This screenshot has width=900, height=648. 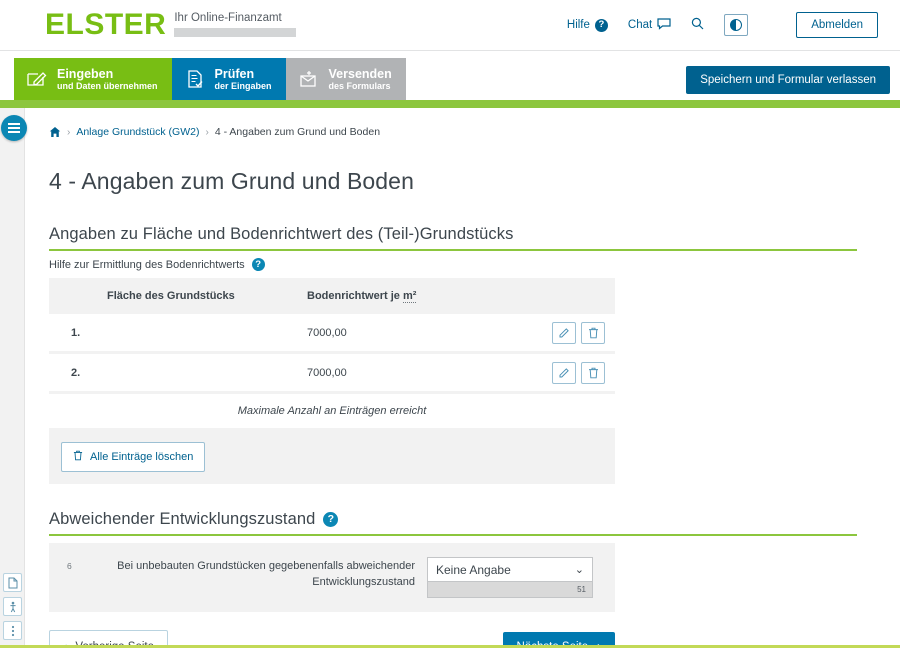 I want to click on hamburger-menu-icon, so click(x=14, y=128).